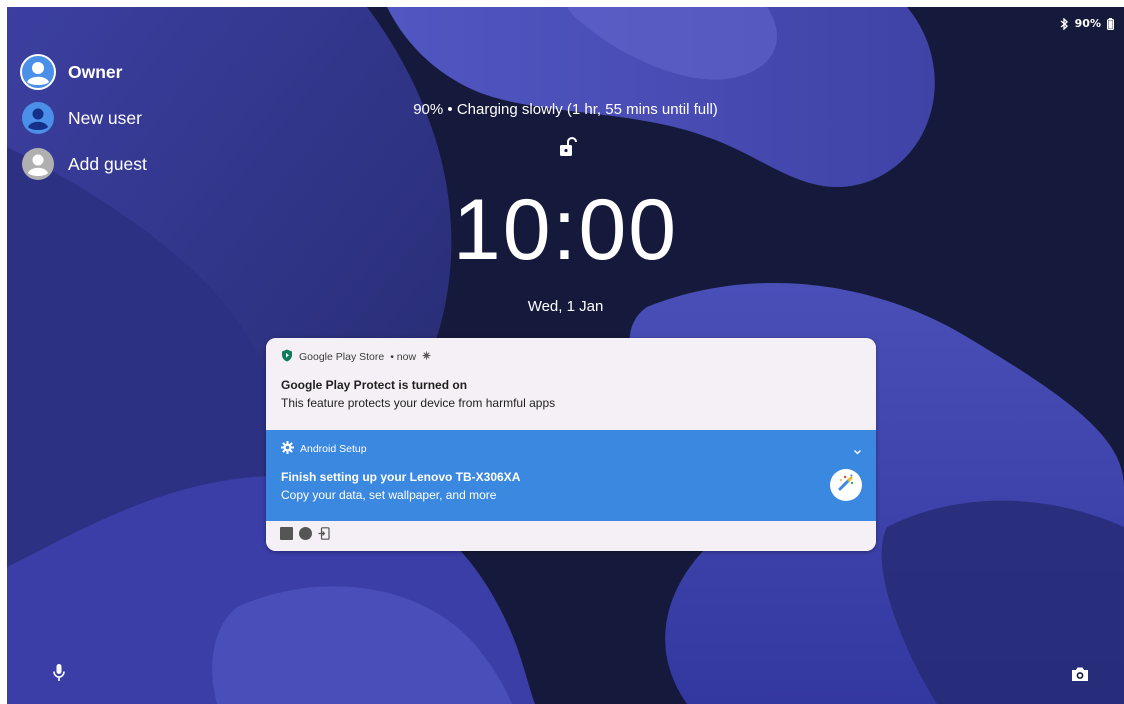 This screenshot has width=1124, height=704. Describe the element at coordinates (565, 230) in the screenshot. I see `clock: 10:00` at that location.